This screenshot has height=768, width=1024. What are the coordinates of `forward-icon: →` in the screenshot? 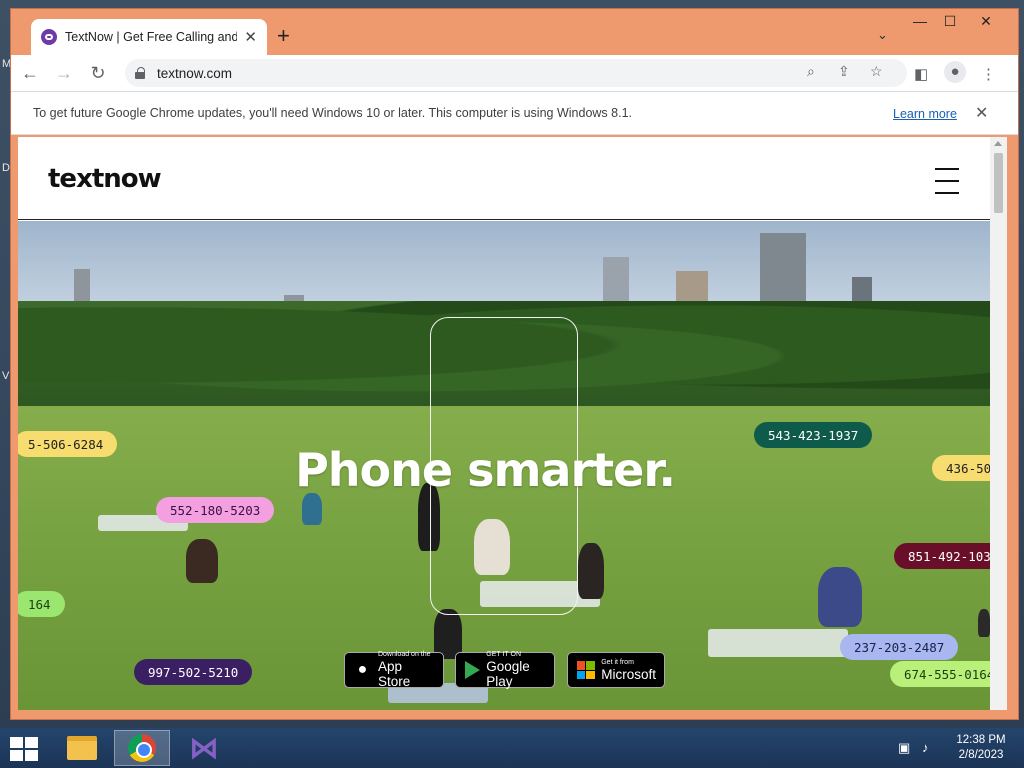 It's located at (64, 73).